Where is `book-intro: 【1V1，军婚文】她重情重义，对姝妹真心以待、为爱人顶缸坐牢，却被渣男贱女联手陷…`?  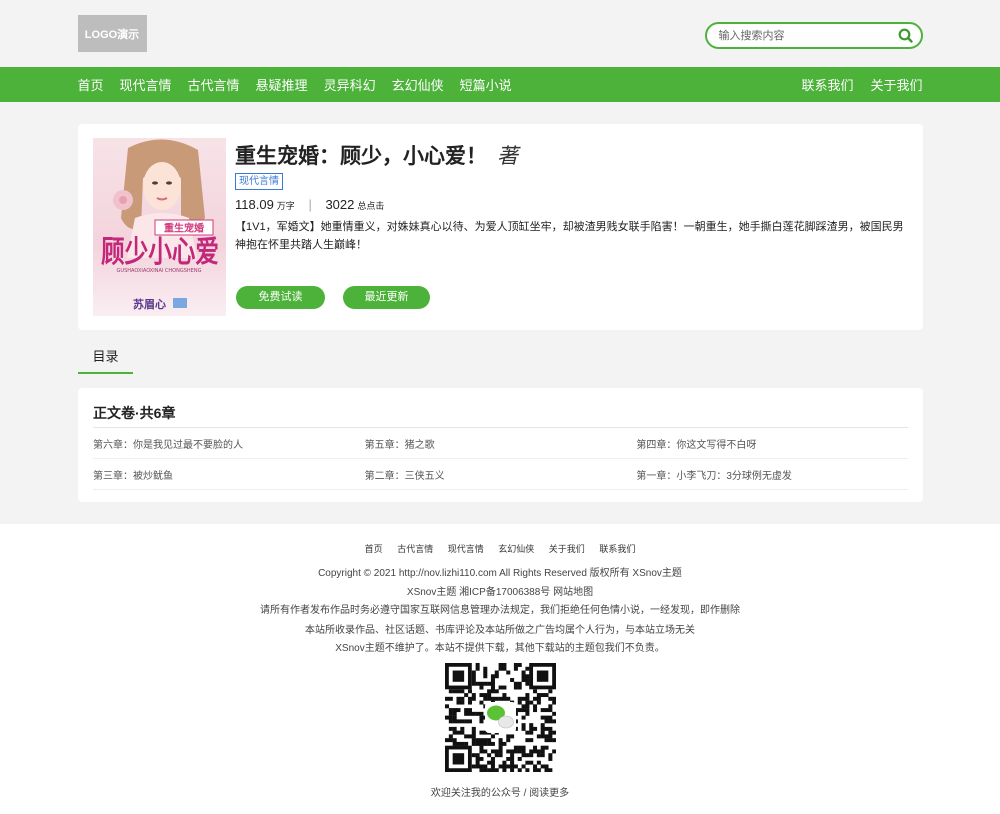
book-intro: 【1V1，军婚文】她重情重义，对姝妹真心以待、为爱人顶缸坐牢，却被渣男贱女联手陷… is located at coordinates (569, 236).